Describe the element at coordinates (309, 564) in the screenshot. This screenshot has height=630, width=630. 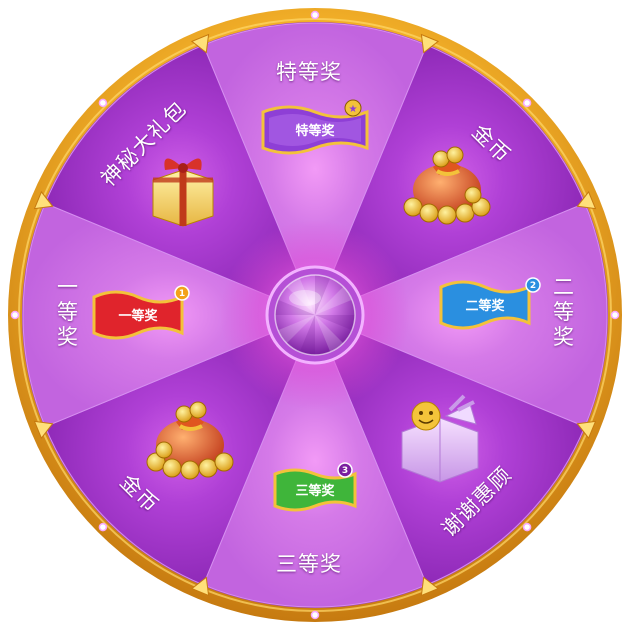
I see `segment-label-third: 三等奖` at that location.